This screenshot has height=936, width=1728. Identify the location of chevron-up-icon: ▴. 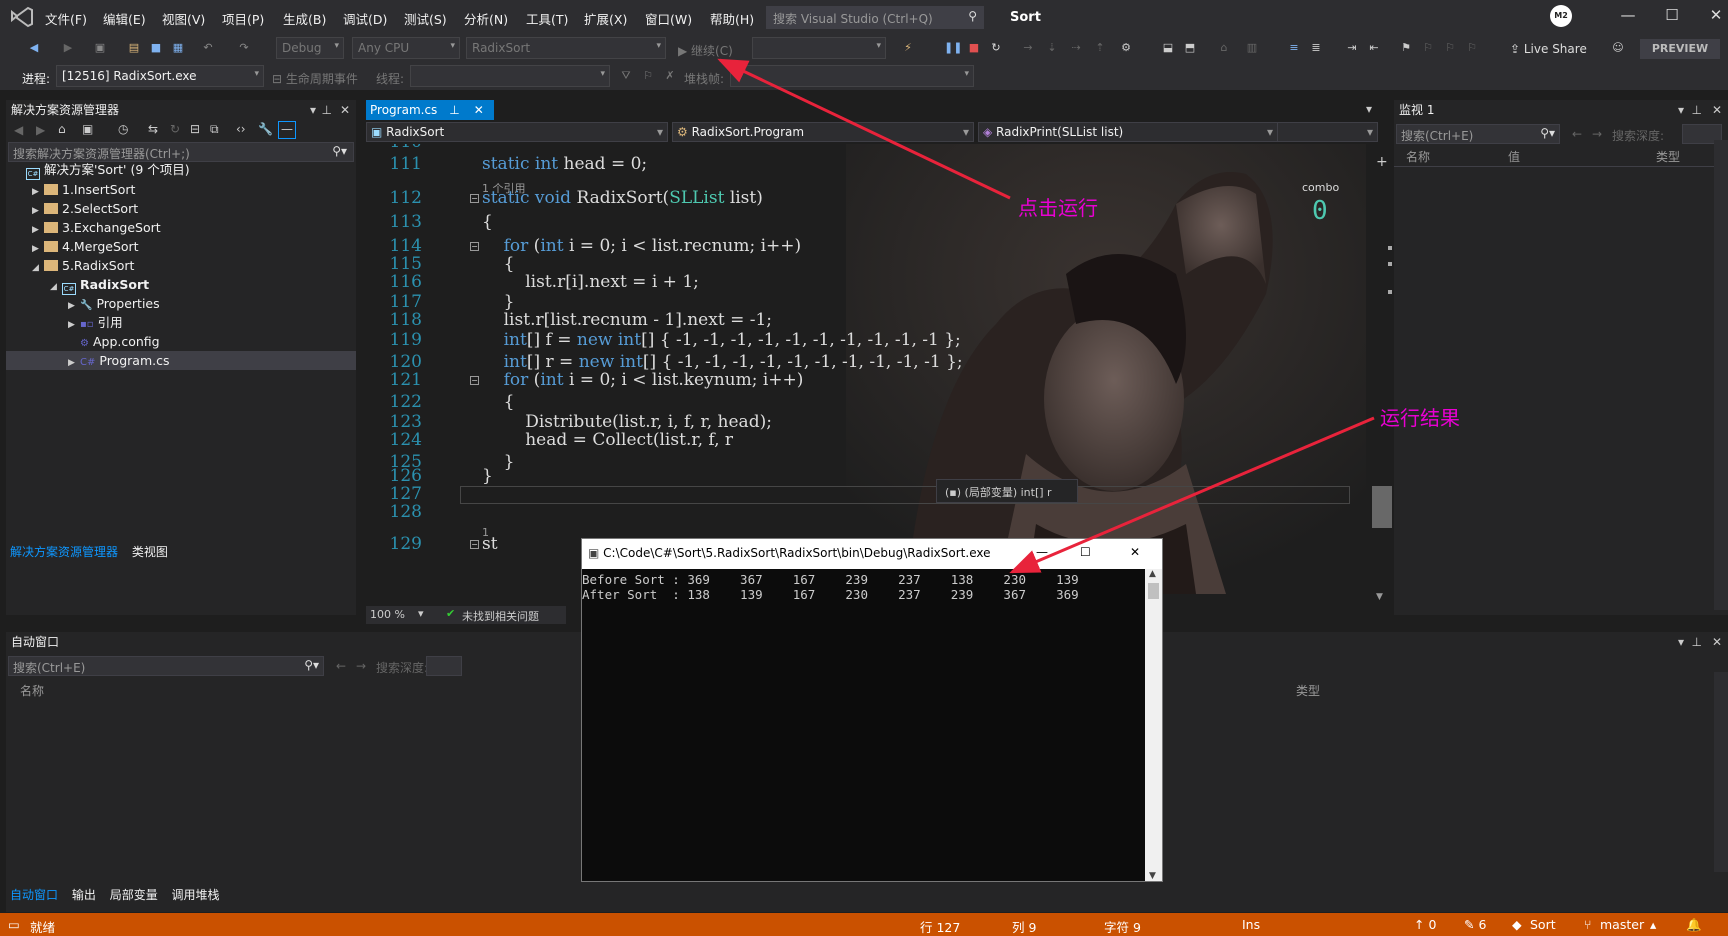
(1653, 924).